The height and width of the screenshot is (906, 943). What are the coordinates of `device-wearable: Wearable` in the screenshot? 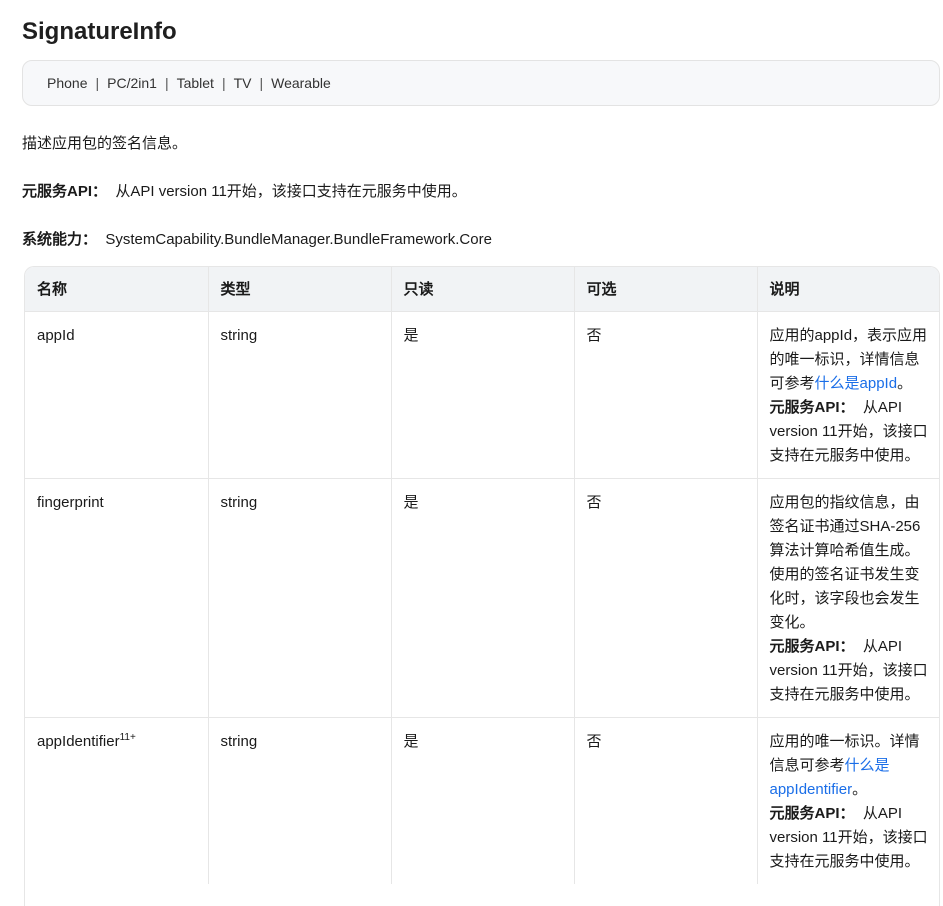 It's located at (301, 83).